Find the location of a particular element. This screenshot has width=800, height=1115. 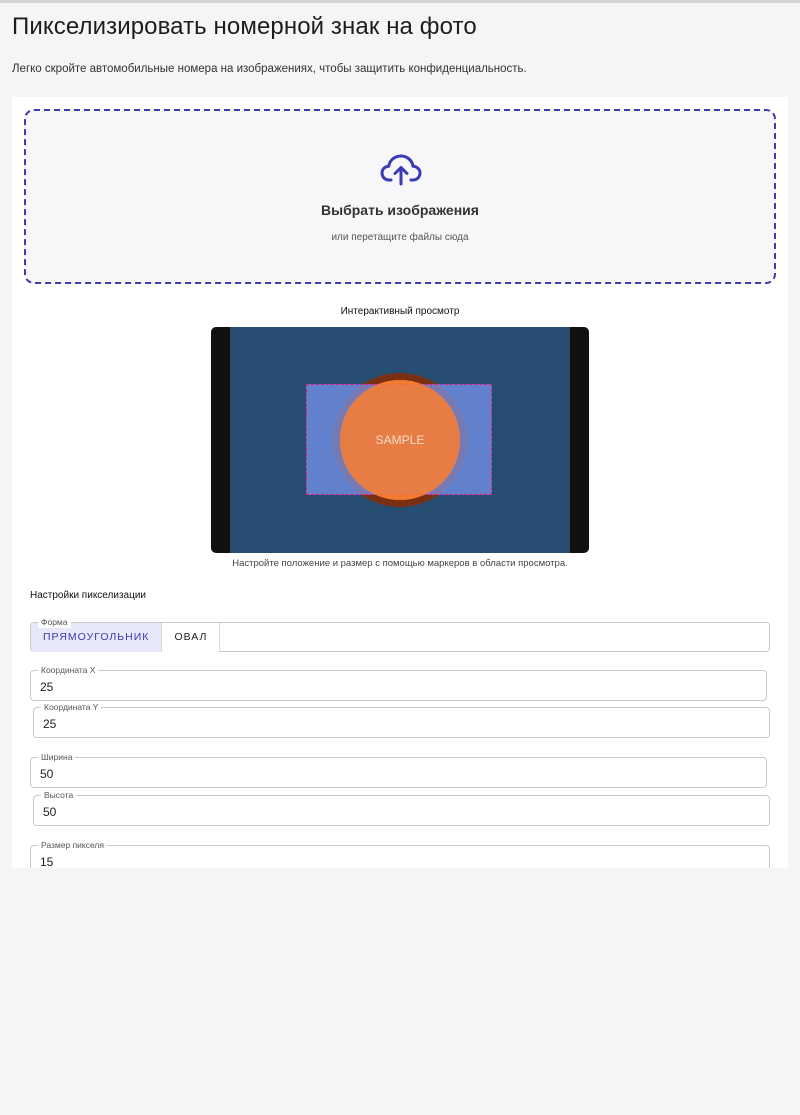

pixel-size-field: Размер пикселя 15 is located at coordinates (400, 853).